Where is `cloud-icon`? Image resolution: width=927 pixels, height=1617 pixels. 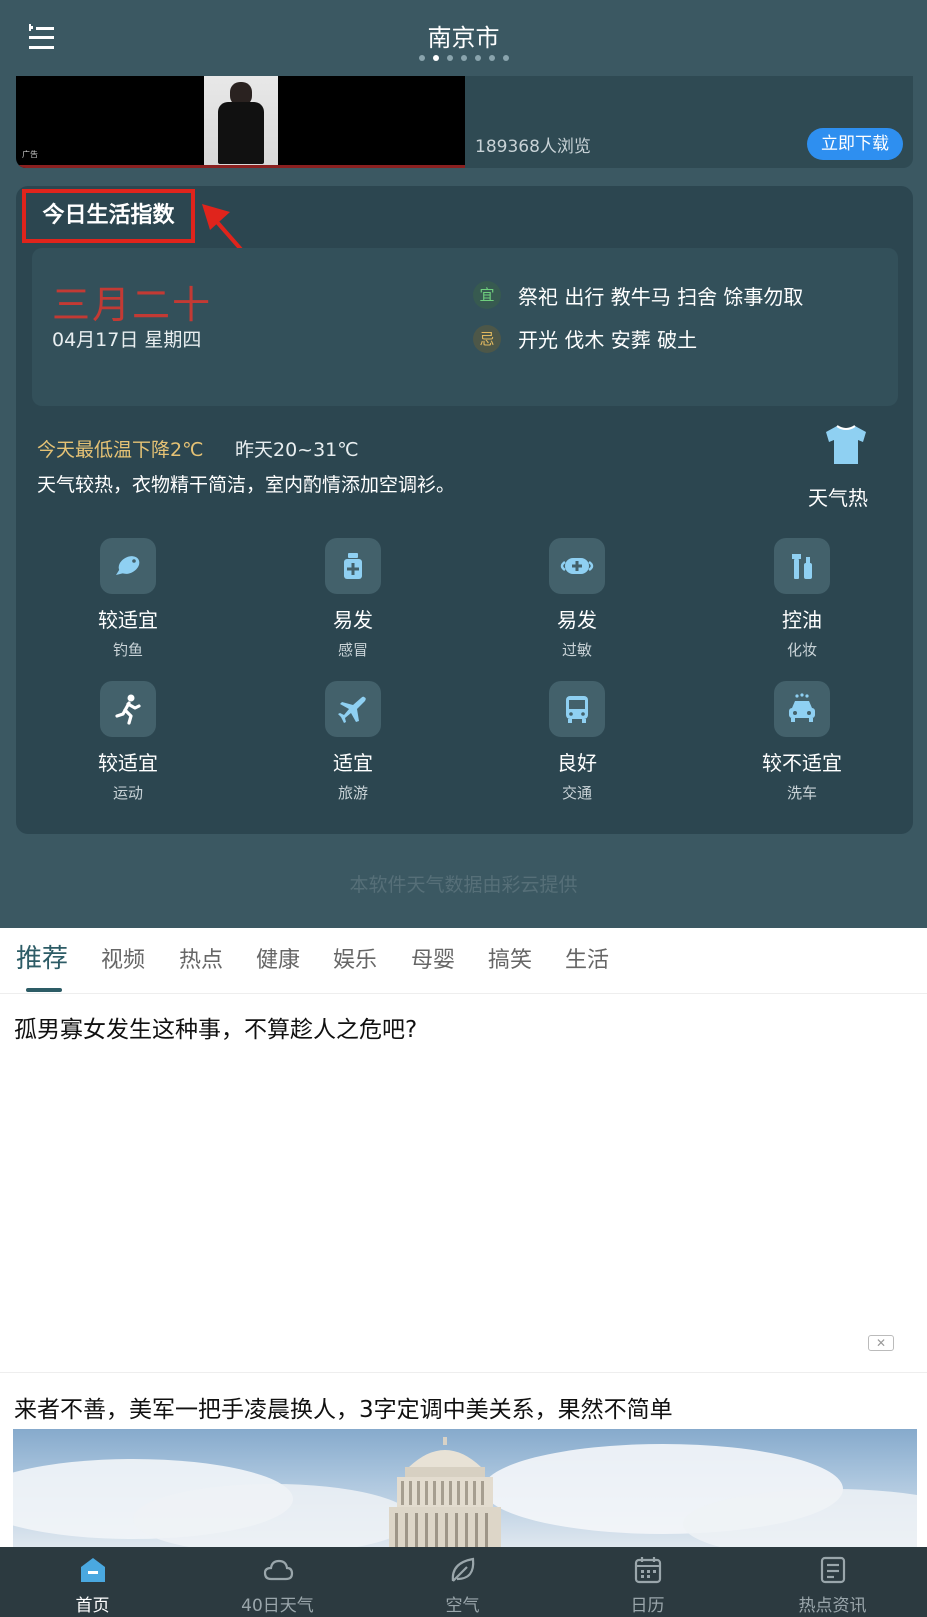 cloud-icon is located at coordinates (278, 1570).